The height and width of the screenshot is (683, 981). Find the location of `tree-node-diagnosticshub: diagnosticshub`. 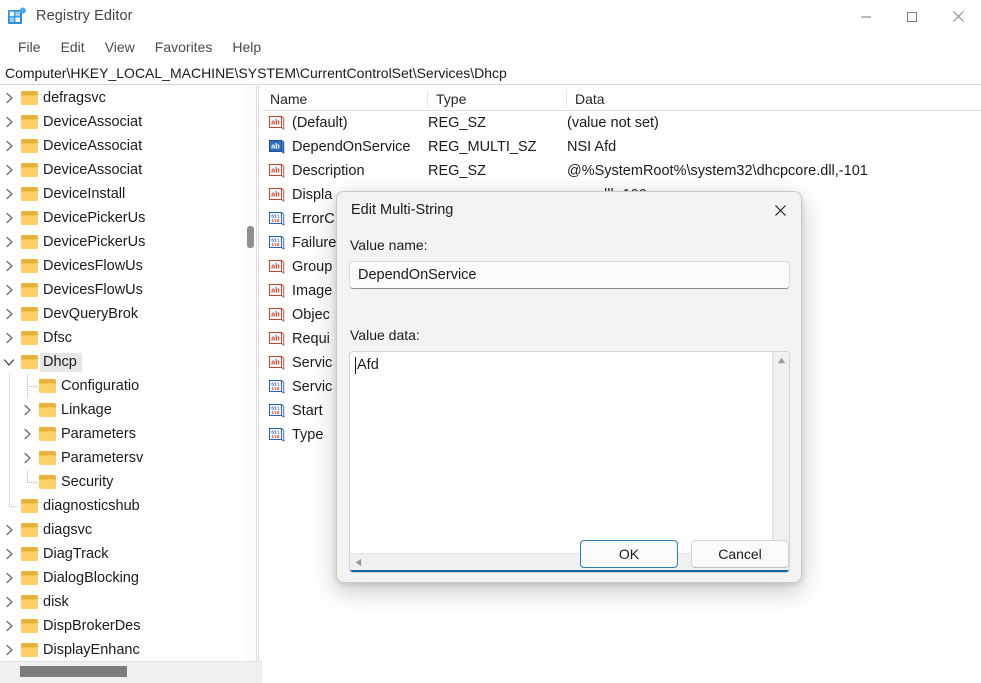

tree-node-diagnosticshub: diagnosticshub is located at coordinates (128, 506).